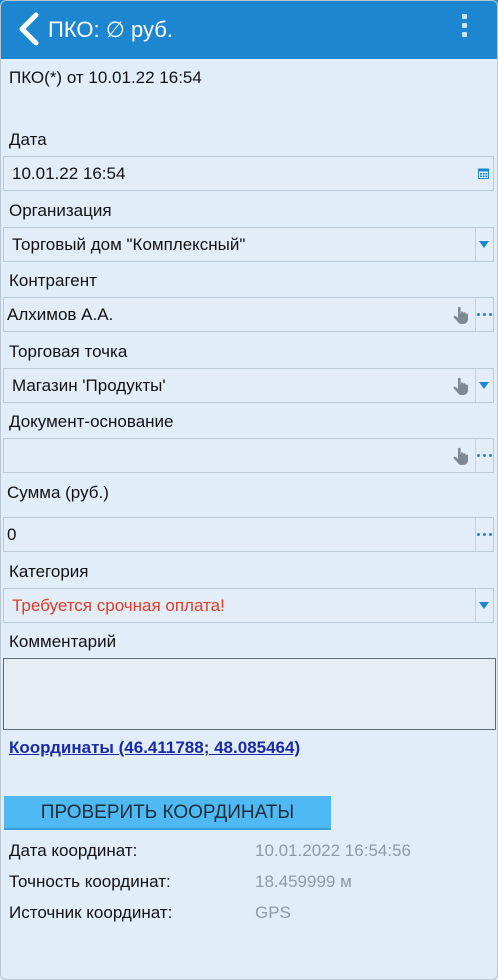  What do you see at coordinates (248, 385) in the screenshot?
I see `outlet-select: Магазин 'Продукты'` at bounding box center [248, 385].